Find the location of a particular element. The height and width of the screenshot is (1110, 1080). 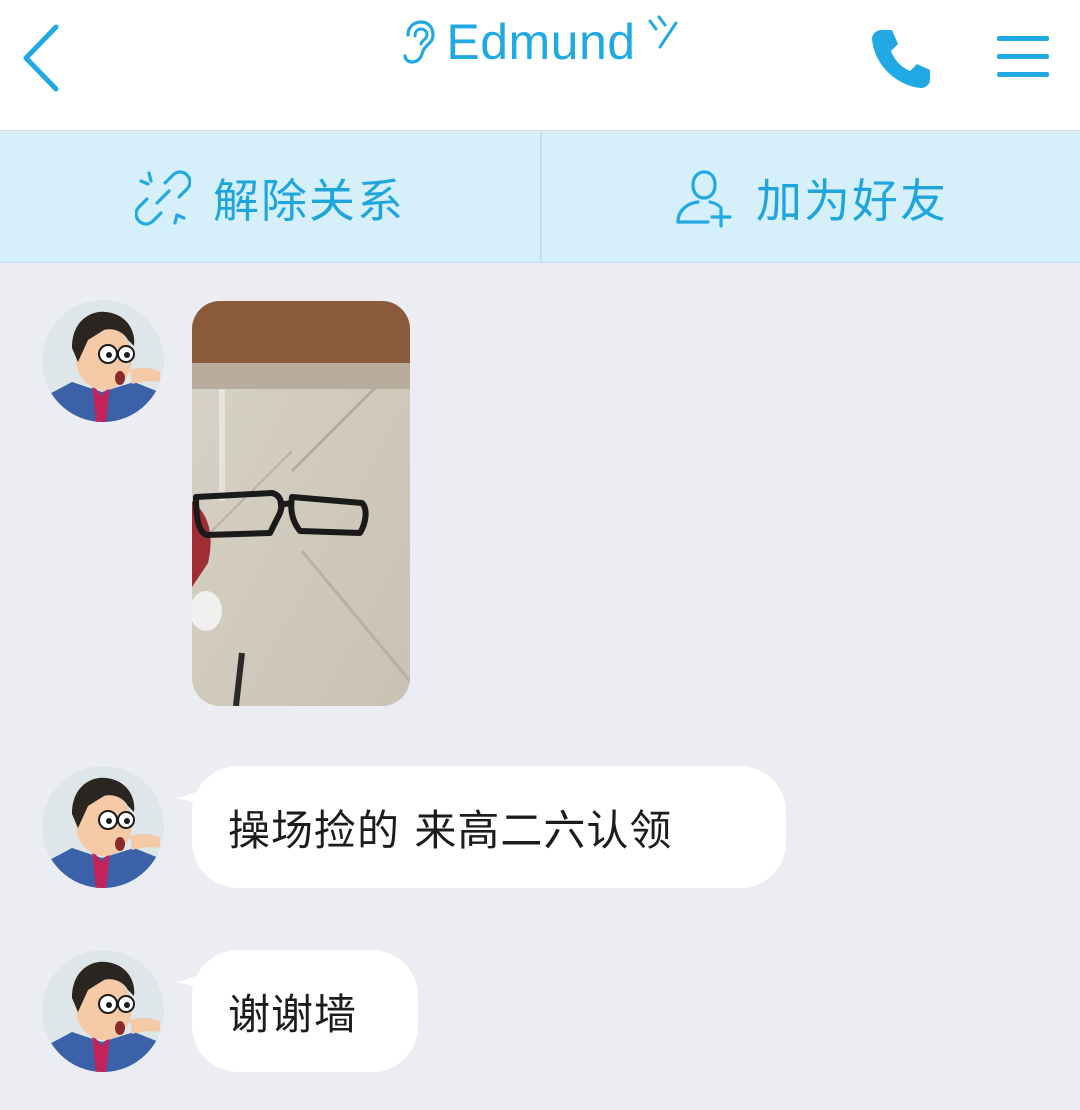

add-friend-icon is located at coordinates (704, 198).